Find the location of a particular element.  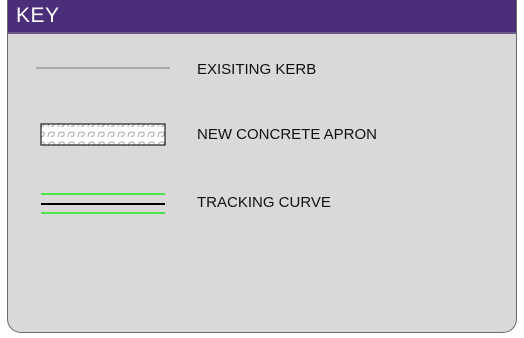

legend-label-tracking-curve: TRACKING CURVE is located at coordinates (264, 202).